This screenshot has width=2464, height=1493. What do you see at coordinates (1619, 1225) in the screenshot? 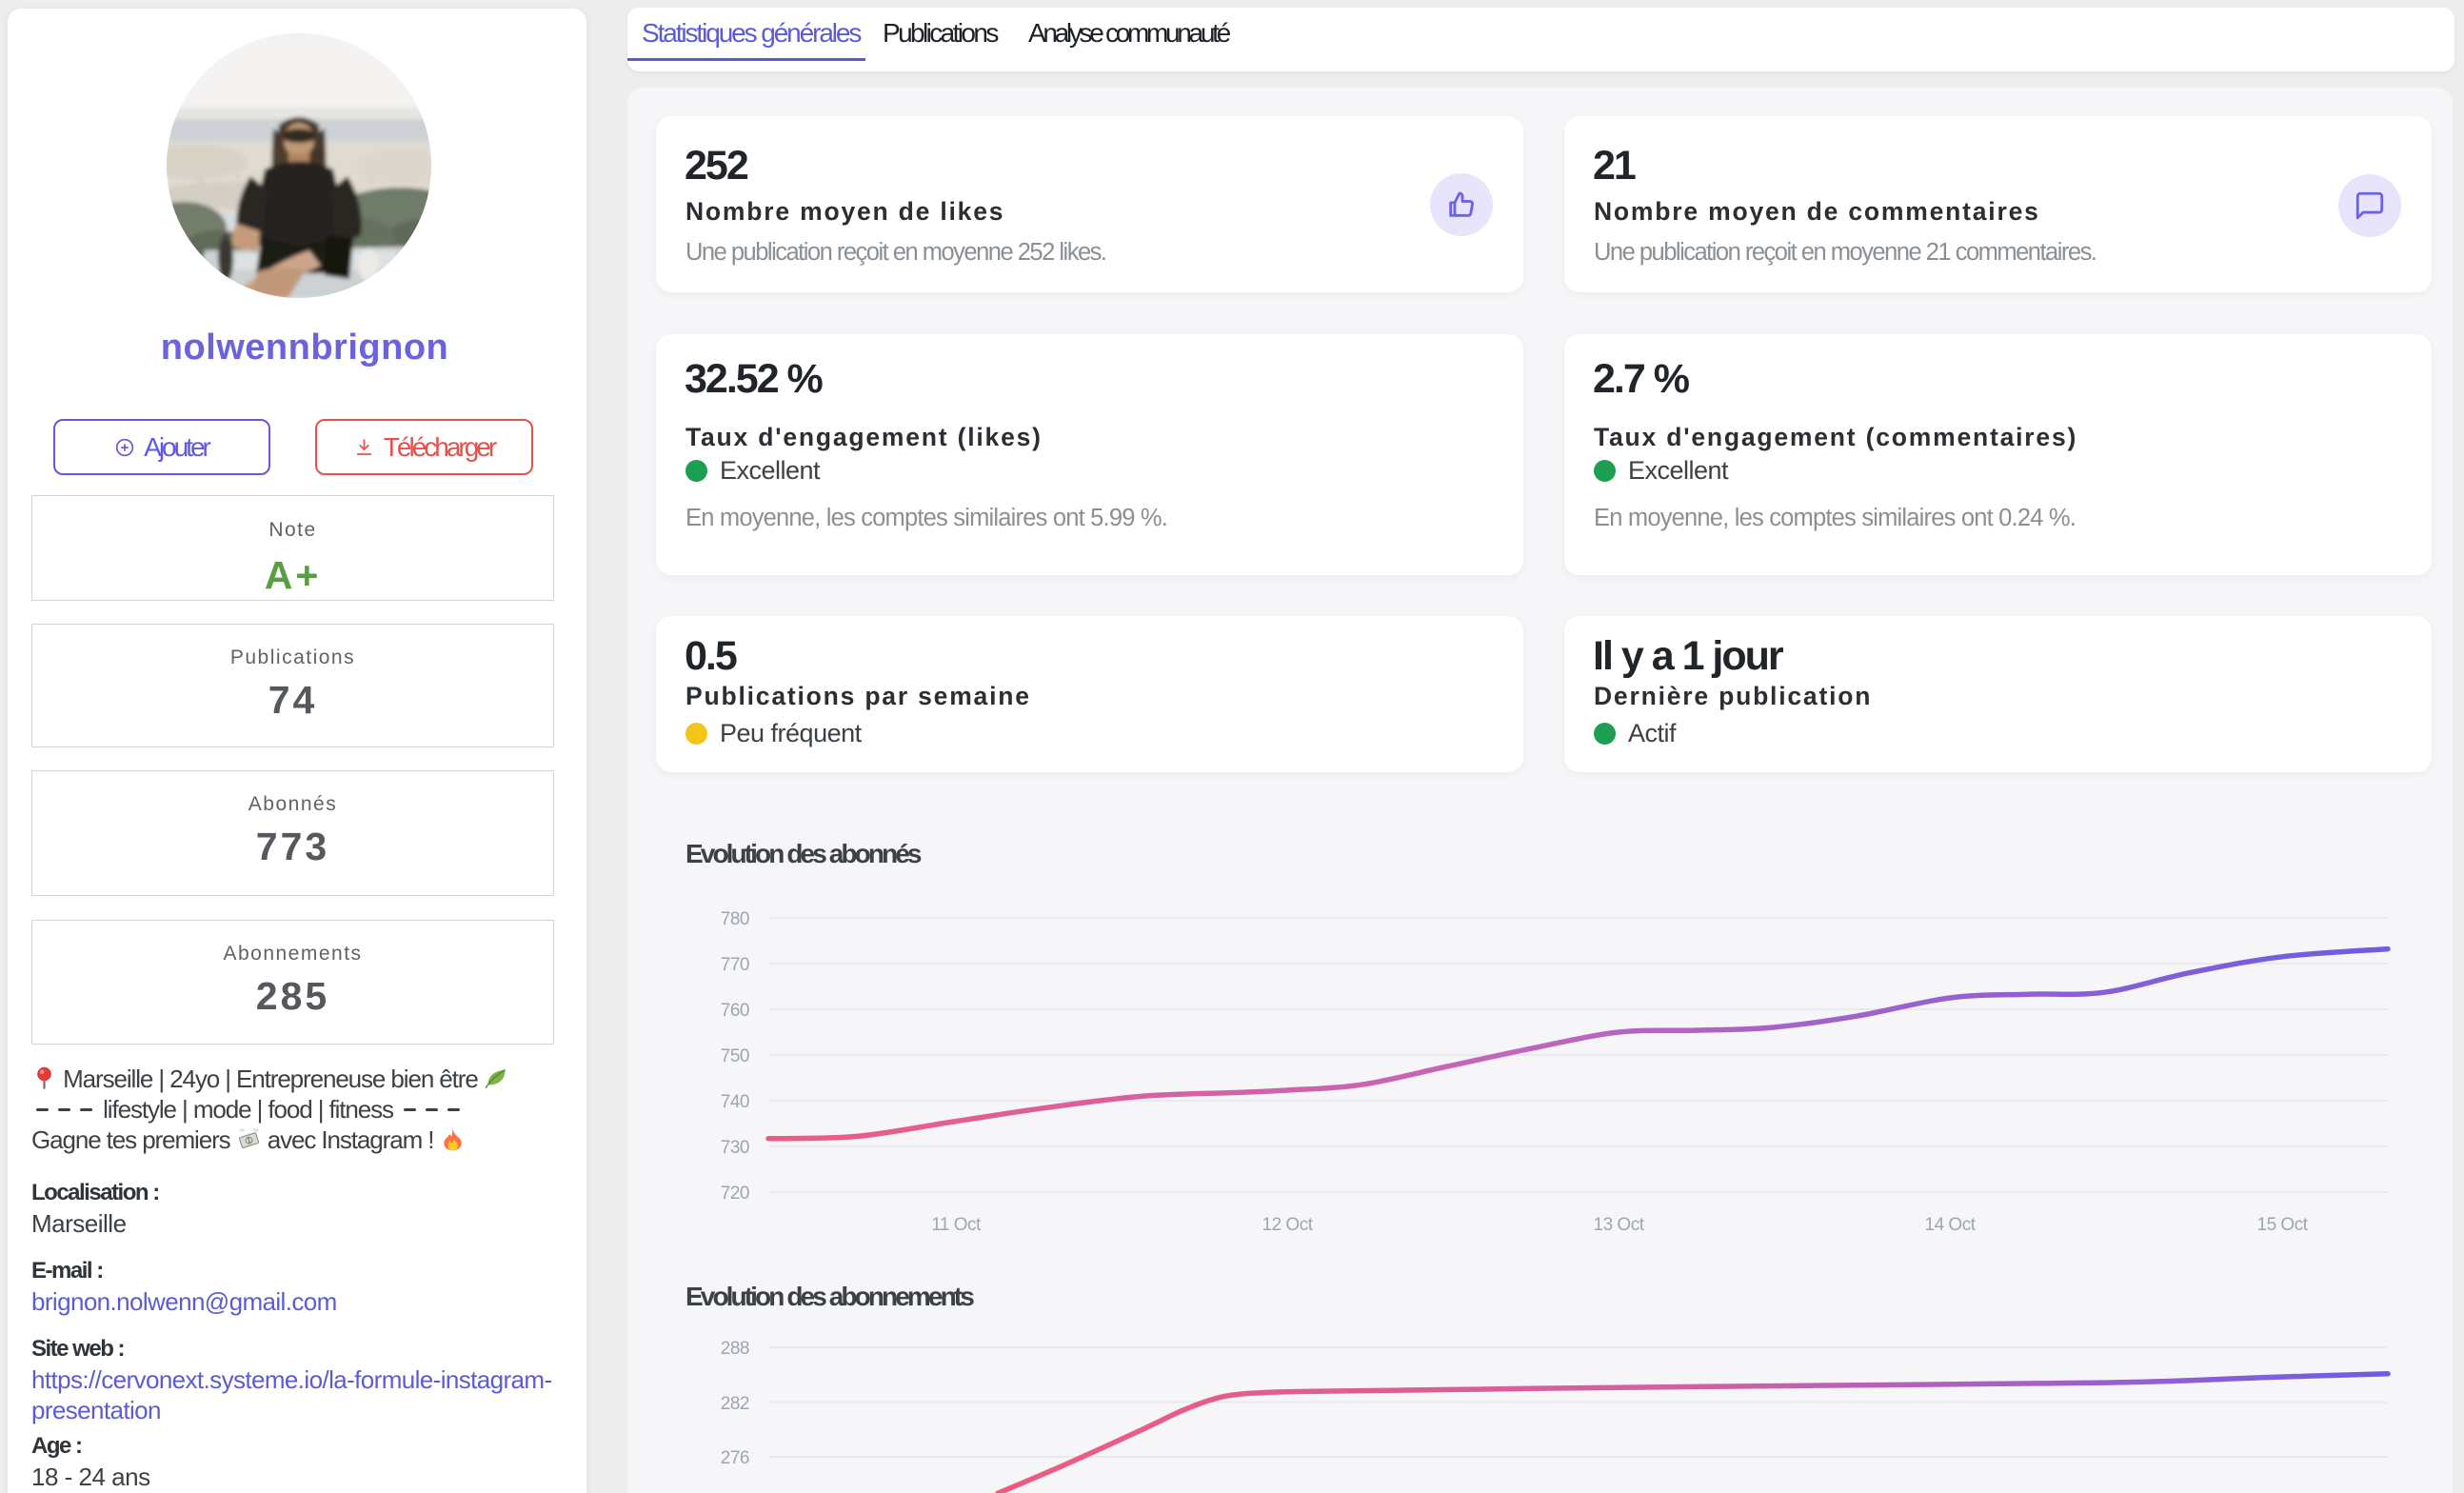
I see `svg-text: 13 Oct` at bounding box center [1619, 1225].